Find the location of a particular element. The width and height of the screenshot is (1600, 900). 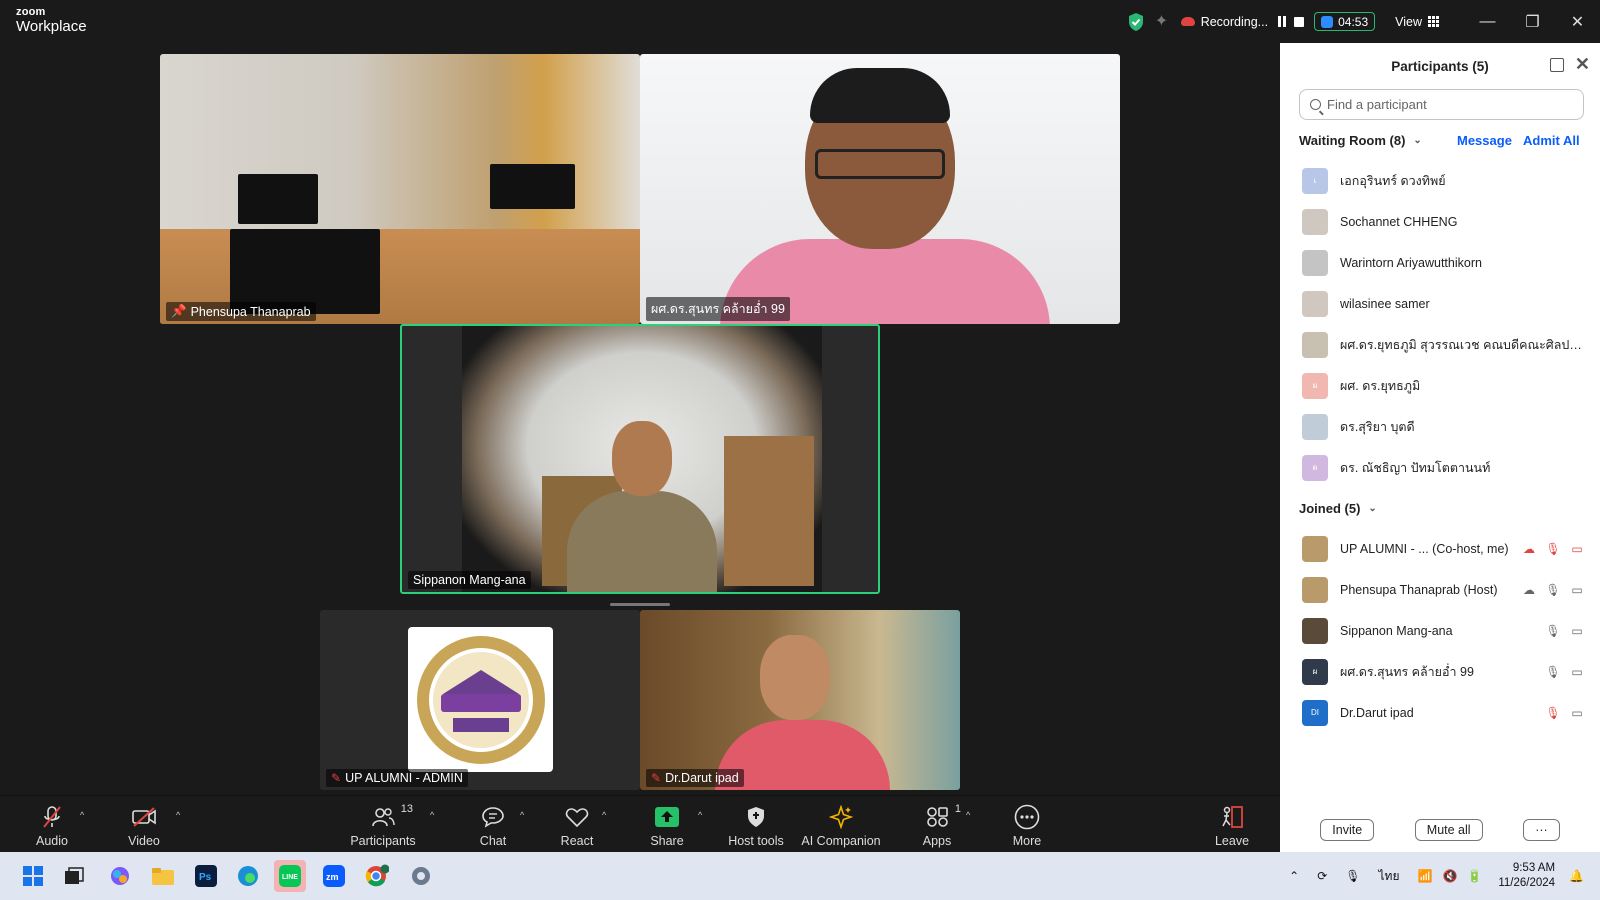

edge-browser-icon is located at coordinates (248, 876).